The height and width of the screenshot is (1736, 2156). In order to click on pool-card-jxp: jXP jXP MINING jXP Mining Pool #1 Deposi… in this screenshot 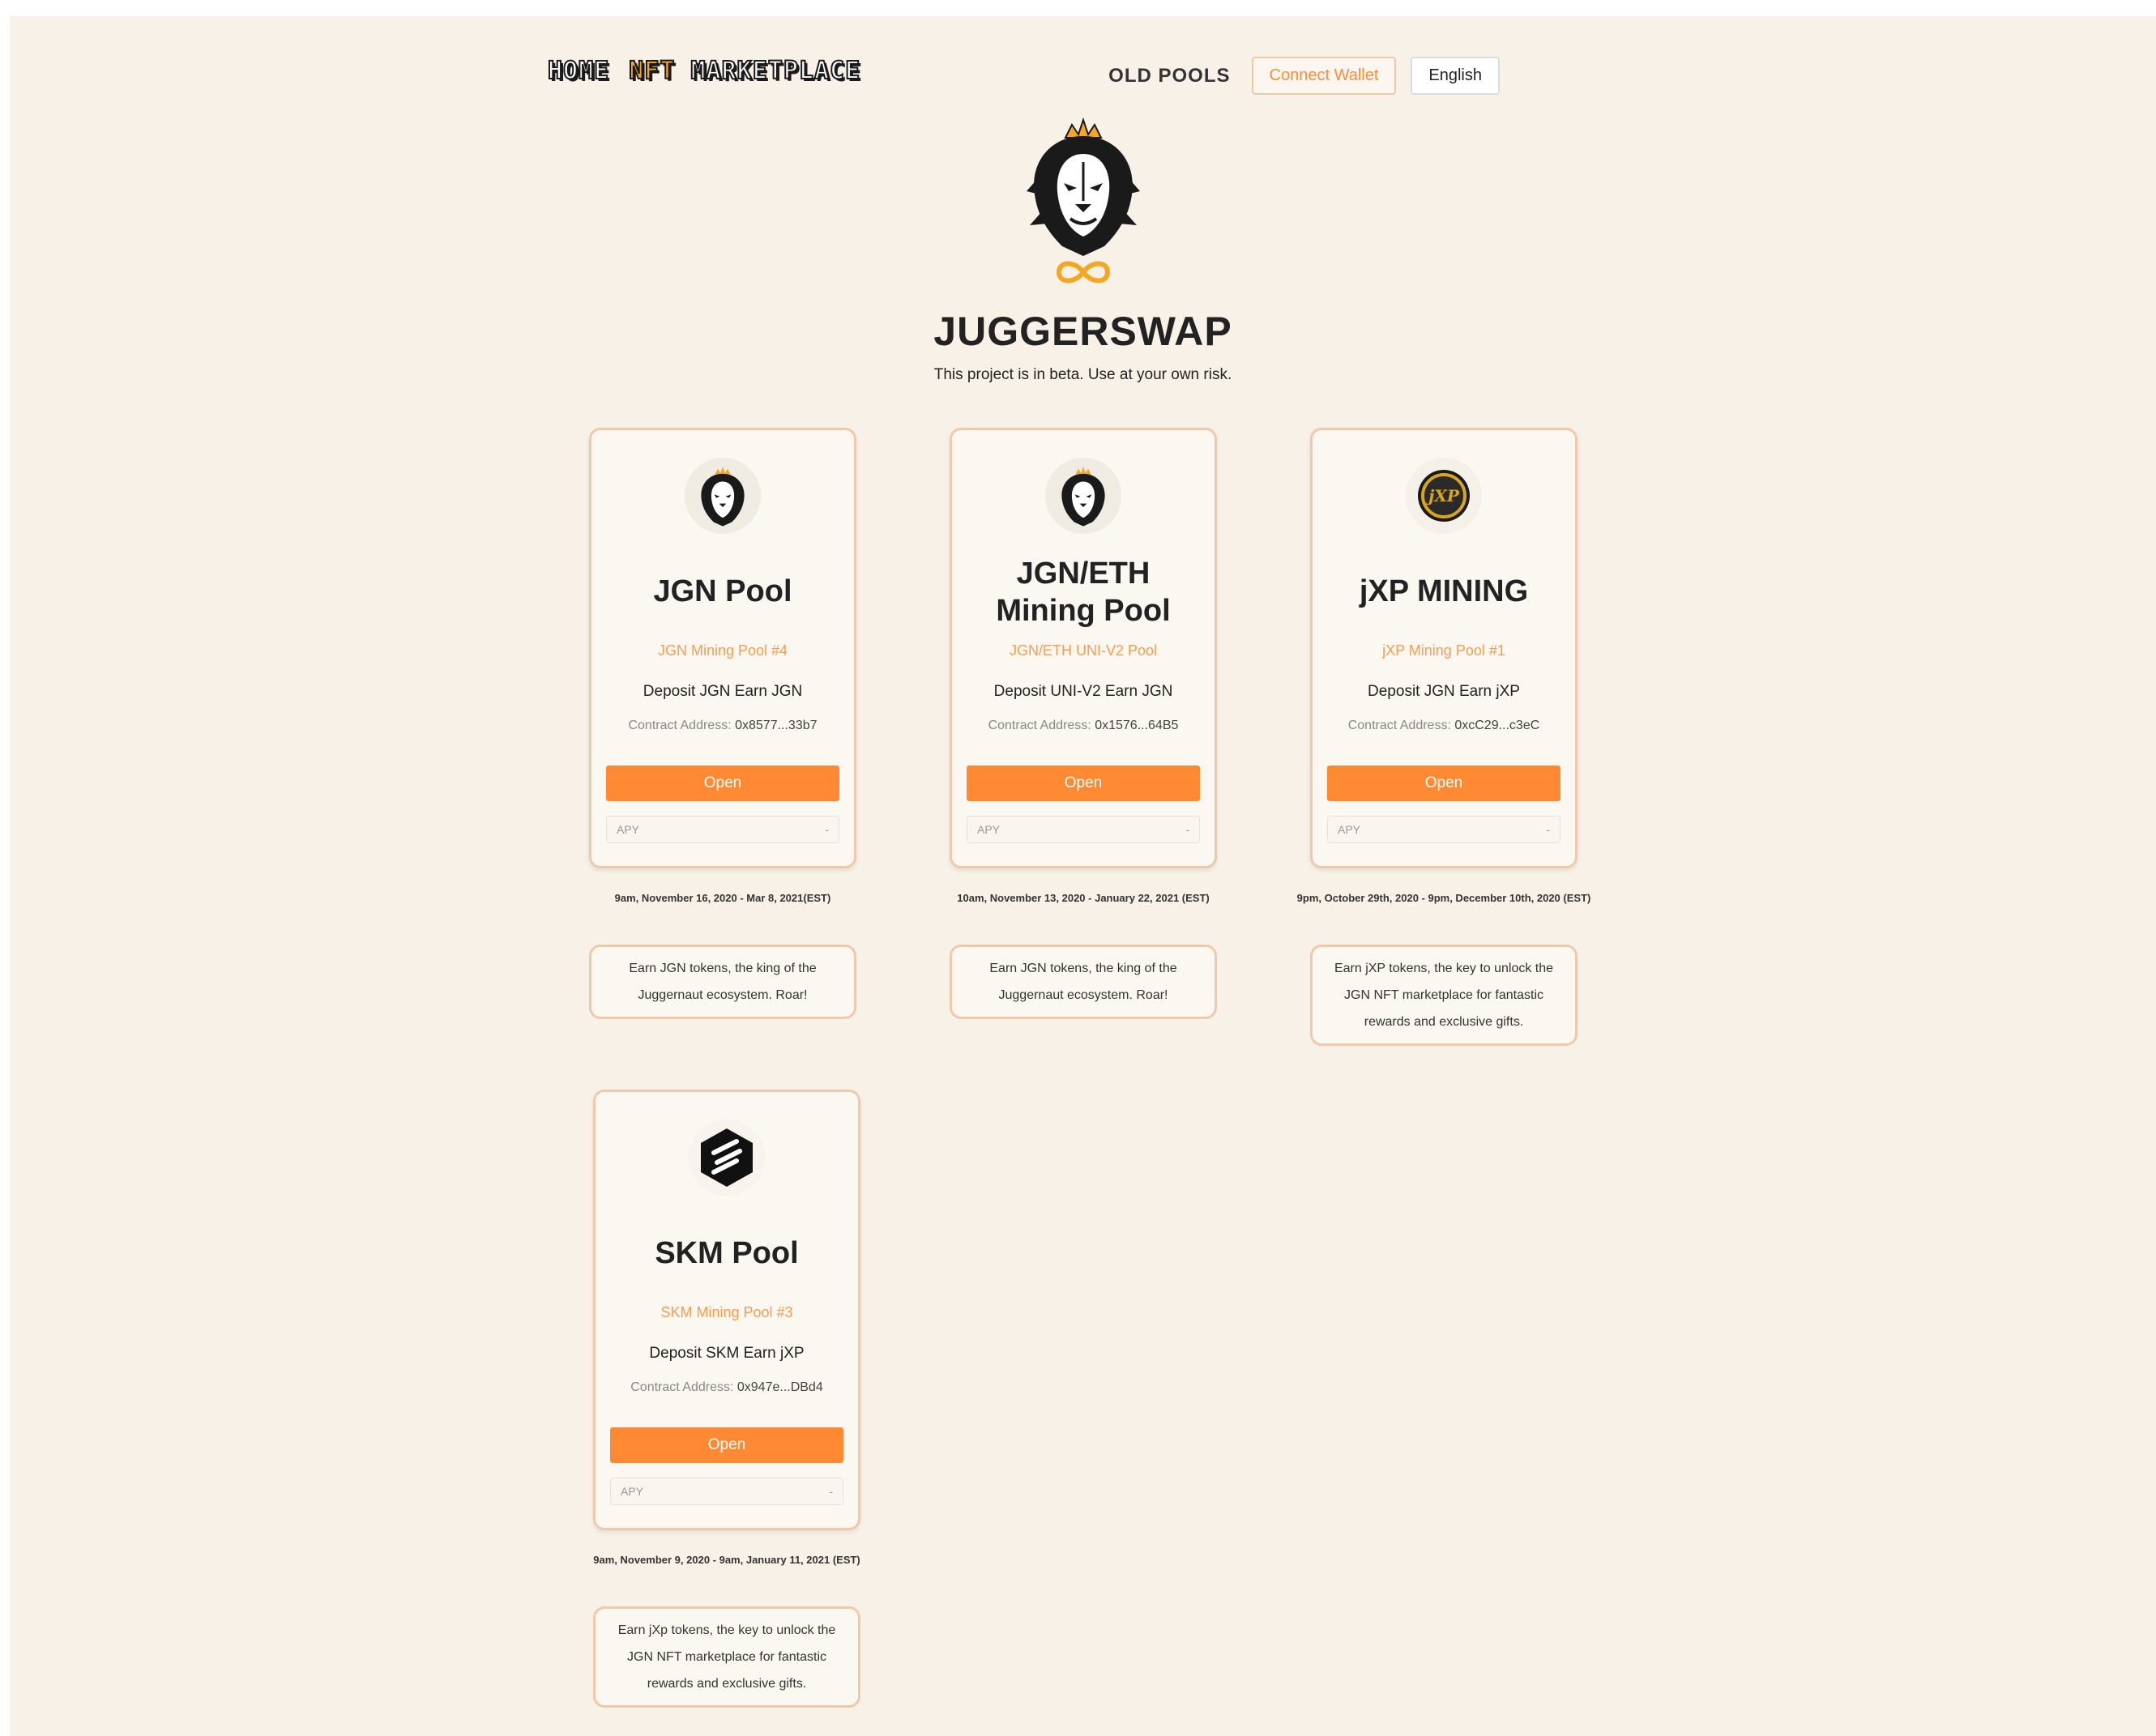, I will do `click(1443, 737)`.